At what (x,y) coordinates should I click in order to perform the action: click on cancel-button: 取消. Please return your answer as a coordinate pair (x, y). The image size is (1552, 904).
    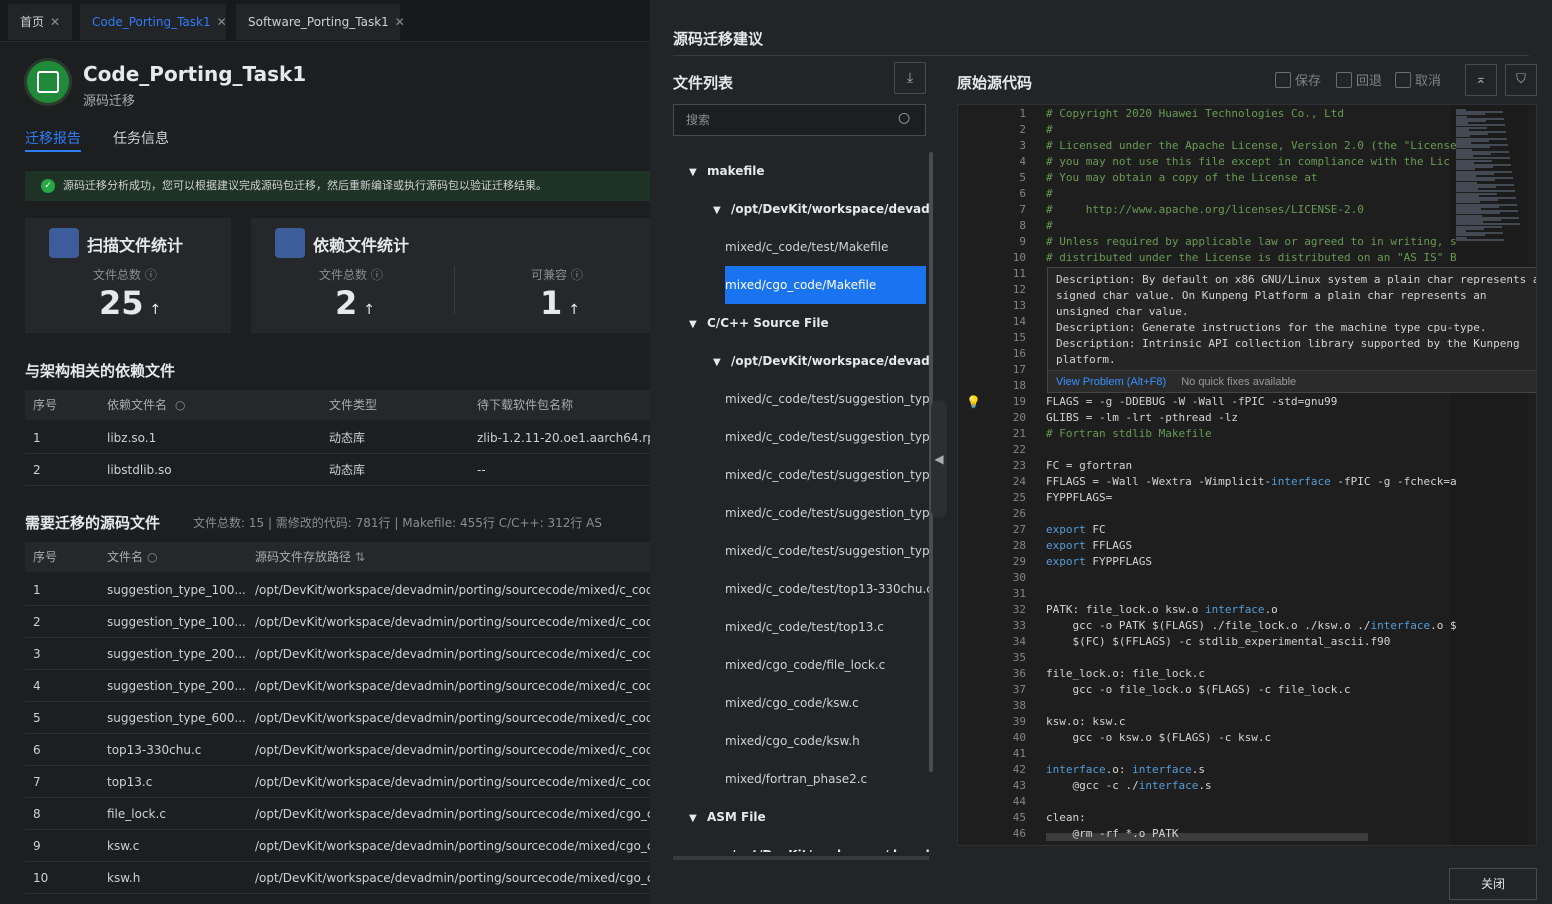
    Looking at the image, I should click on (1418, 79).